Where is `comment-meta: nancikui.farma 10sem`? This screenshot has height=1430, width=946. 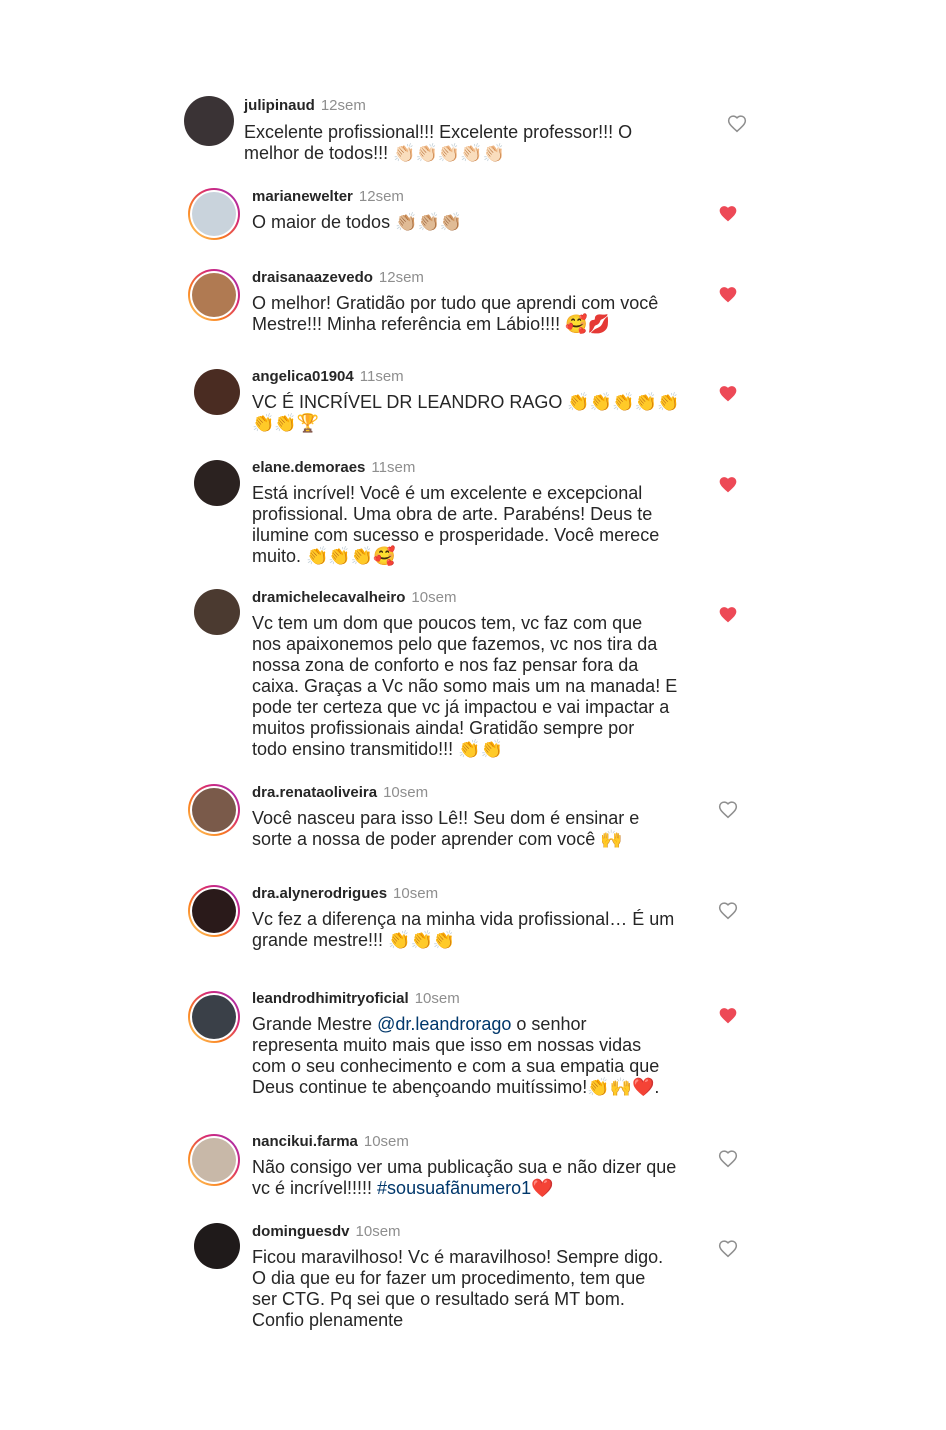 comment-meta: nancikui.farma 10sem is located at coordinates (330, 1142).